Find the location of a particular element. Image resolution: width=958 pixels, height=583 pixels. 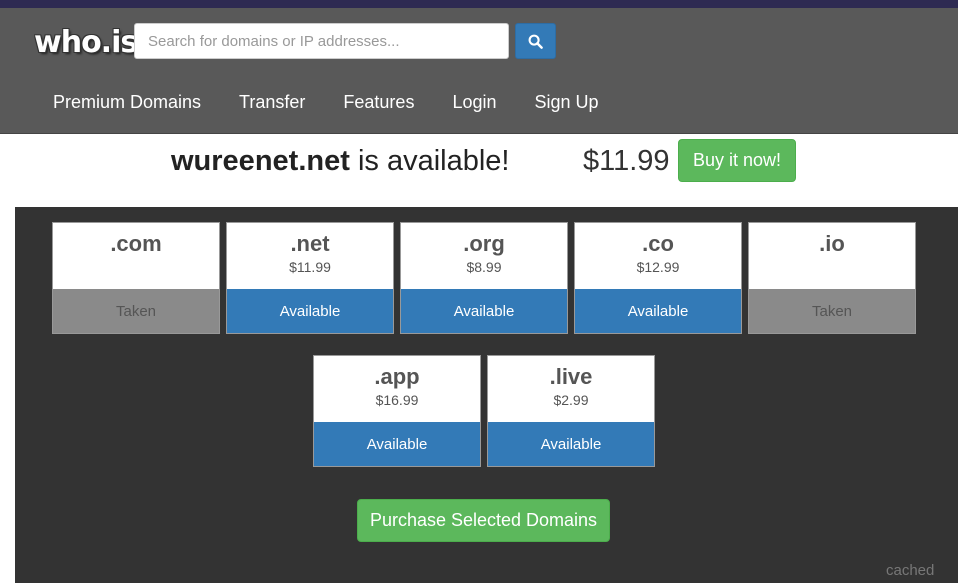

search-button is located at coordinates (535, 41).